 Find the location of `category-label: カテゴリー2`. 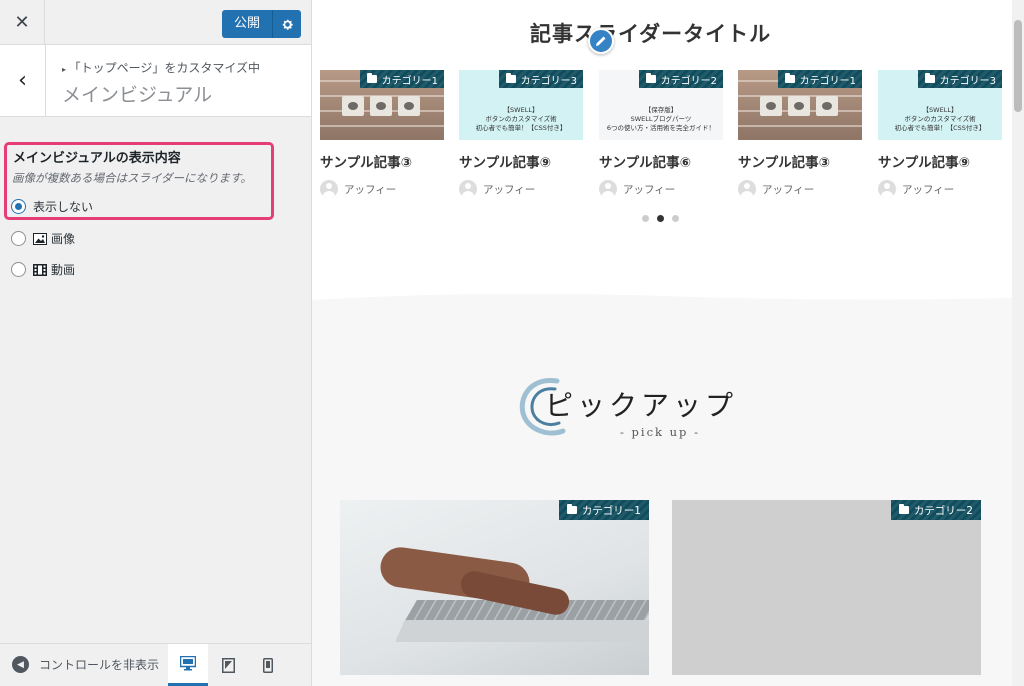

category-label: カテゴリー2 is located at coordinates (943, 510).